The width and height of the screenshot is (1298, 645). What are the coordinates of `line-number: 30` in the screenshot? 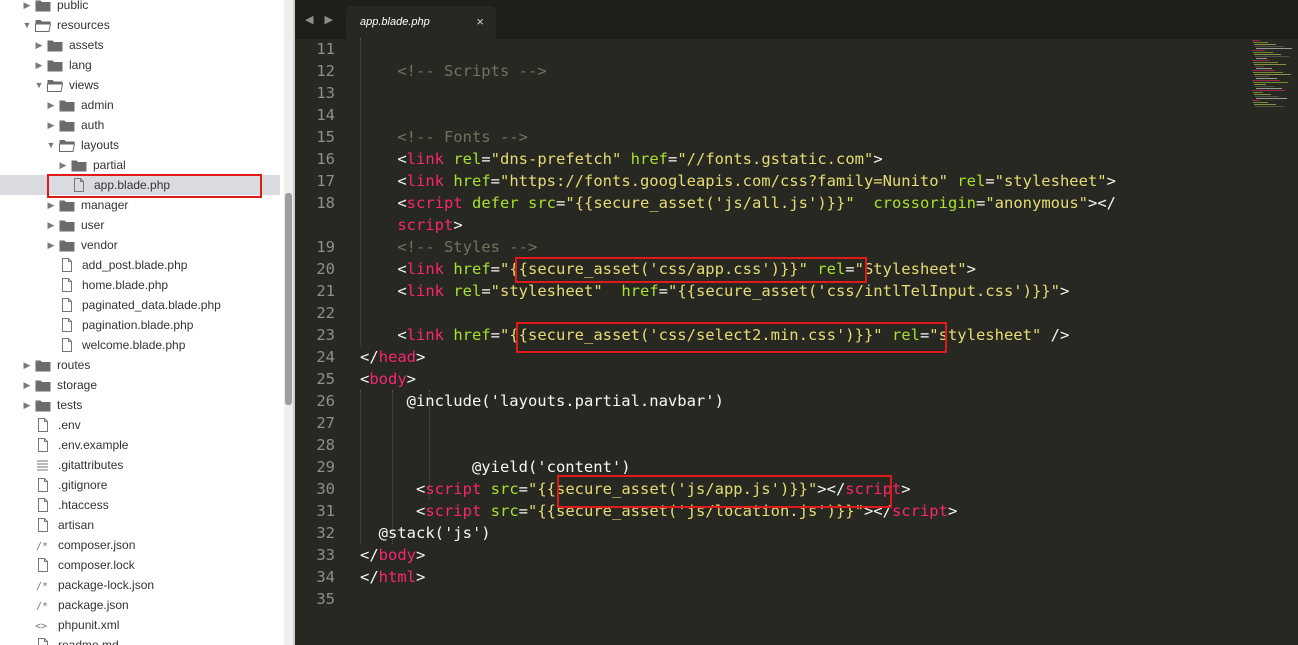 It's located at (325, 489).